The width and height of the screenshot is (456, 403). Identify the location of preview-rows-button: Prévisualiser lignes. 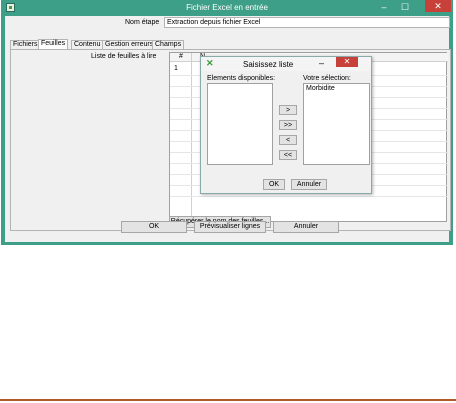
(230, 227).